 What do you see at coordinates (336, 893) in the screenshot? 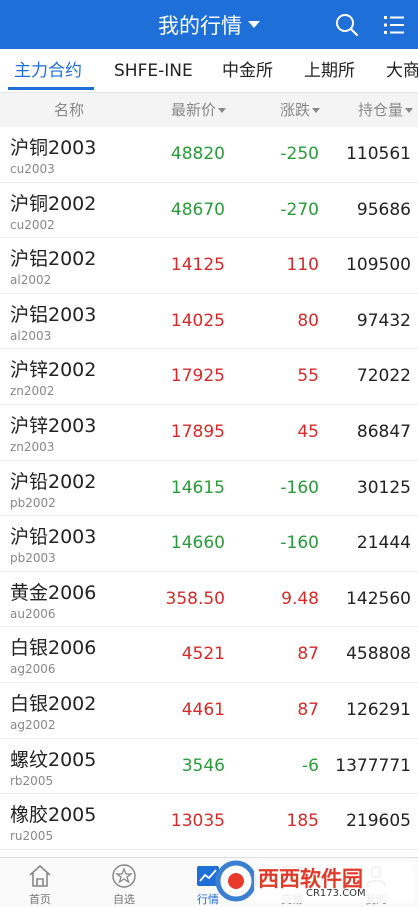
I see `watermark-site: CR173.COM` at bounding box center [336, 893].